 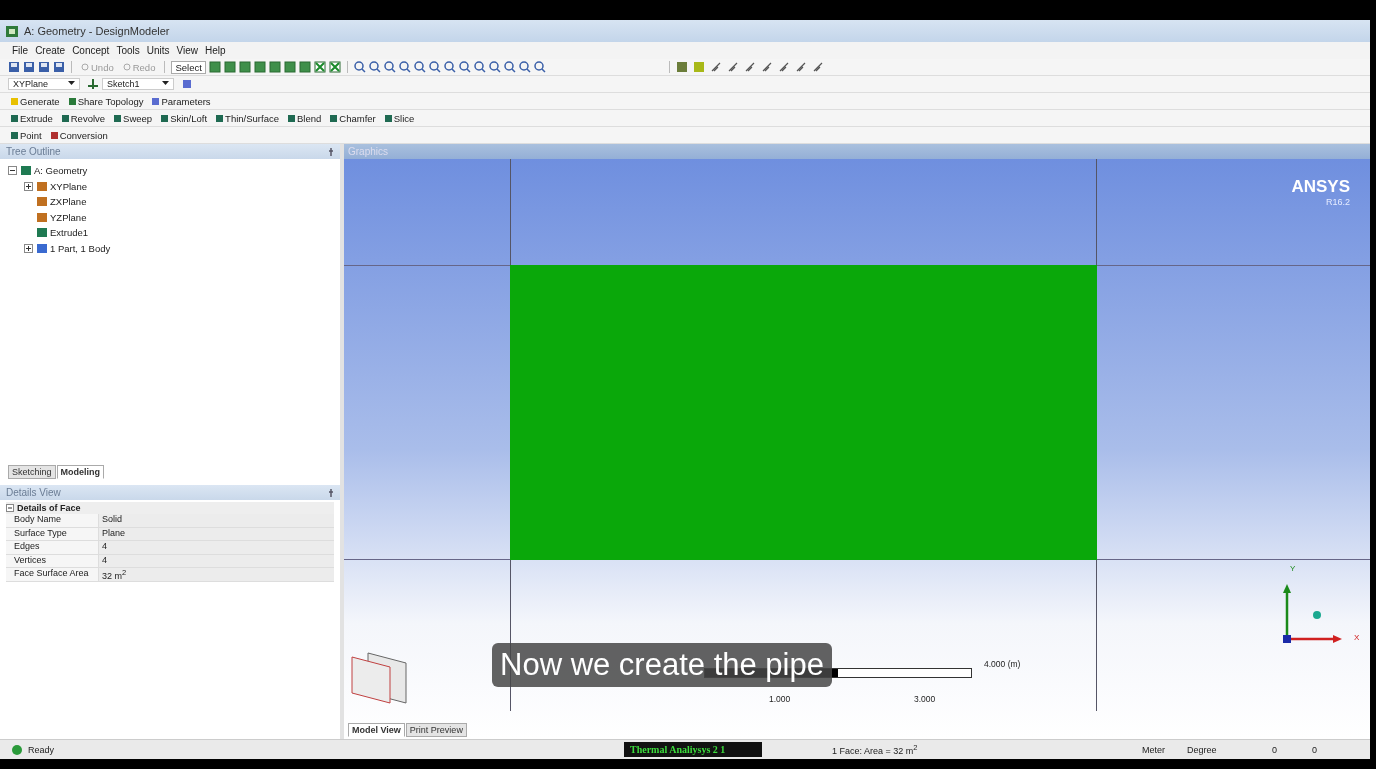 What do you see at coordinates (52, 574) in the screenshot?
I see `property-name: Face Surface Area` at bounding box center [52, 574].